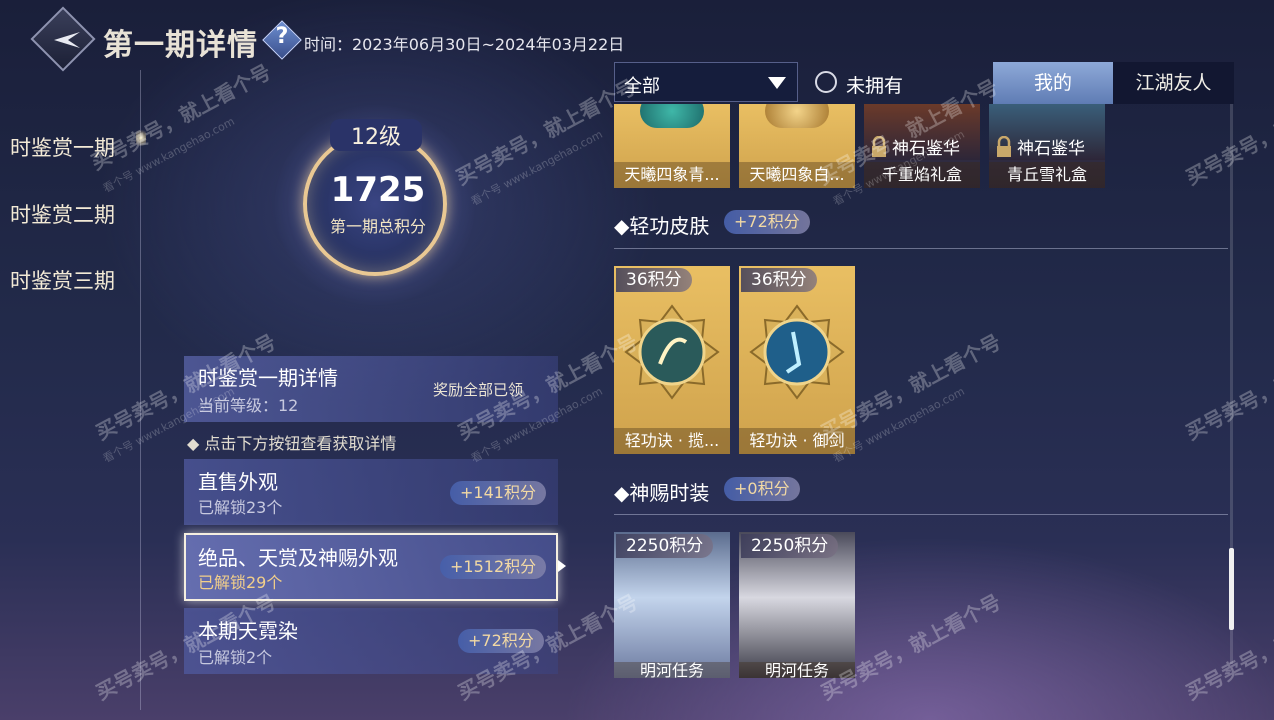  I want to click on unowned-label: 未拥有, so click(875, 86).